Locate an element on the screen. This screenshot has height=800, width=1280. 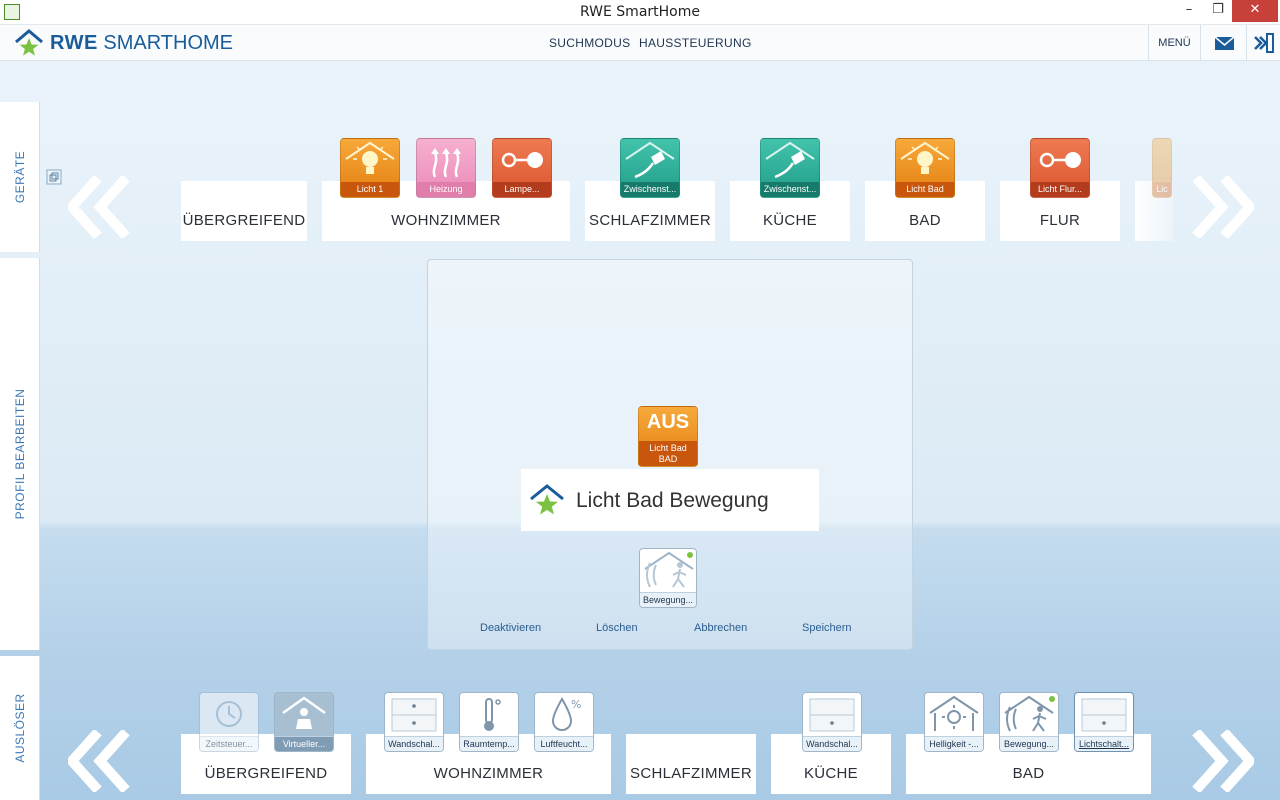
brightness-icon is located at coordinates (954, 713).